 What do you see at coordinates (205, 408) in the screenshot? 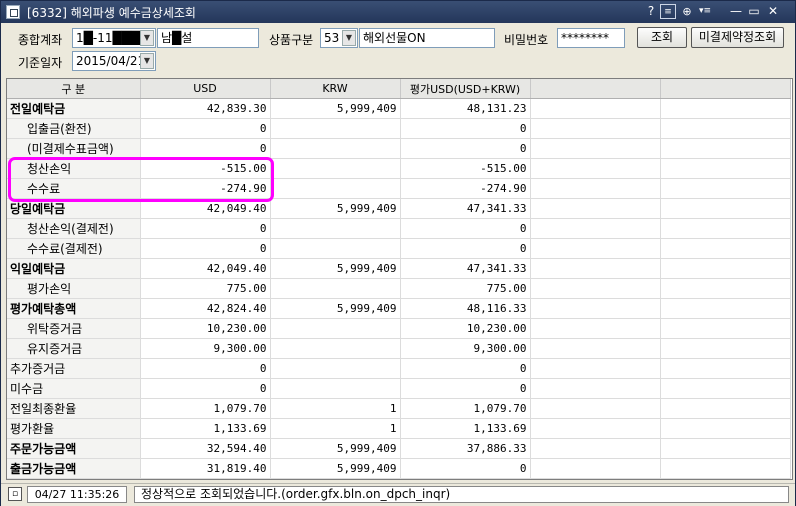
I see `cell-usd: 1,079.70` at bounding box center [205, 408].